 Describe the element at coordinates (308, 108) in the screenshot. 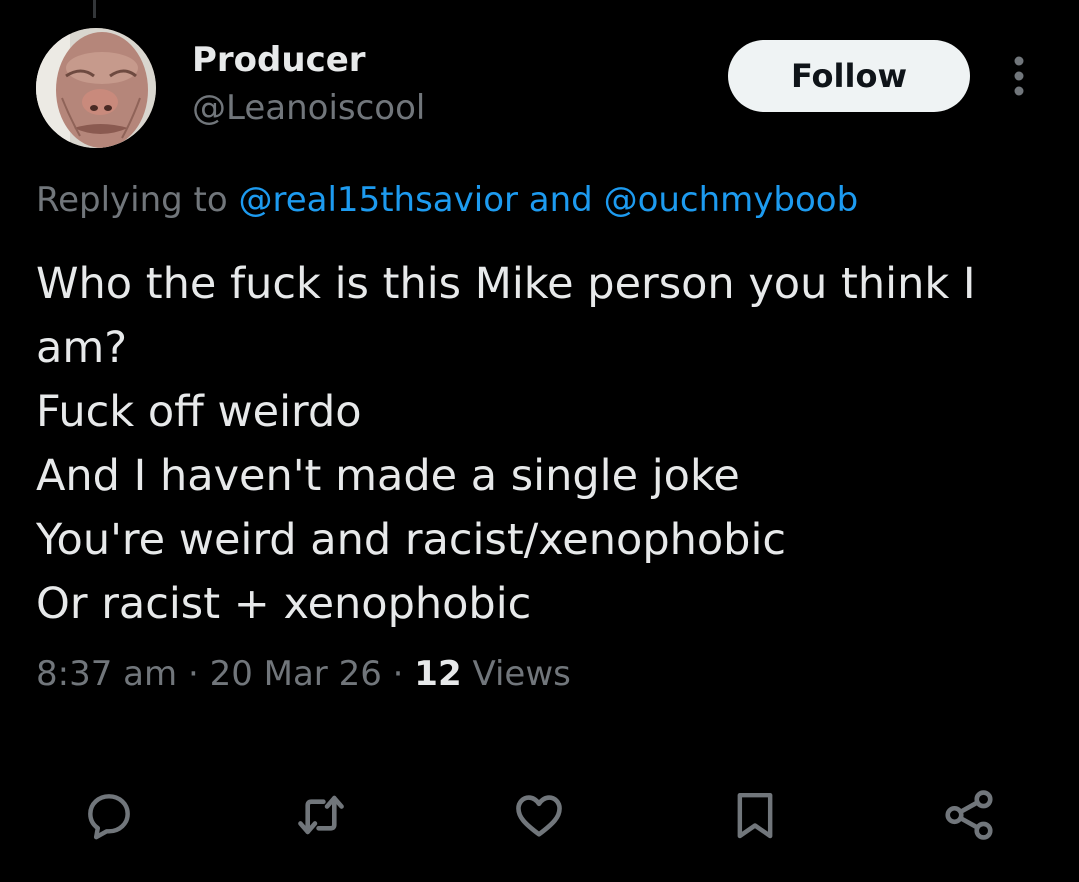

I see `author-handle: @Leanoiscool` at that location.